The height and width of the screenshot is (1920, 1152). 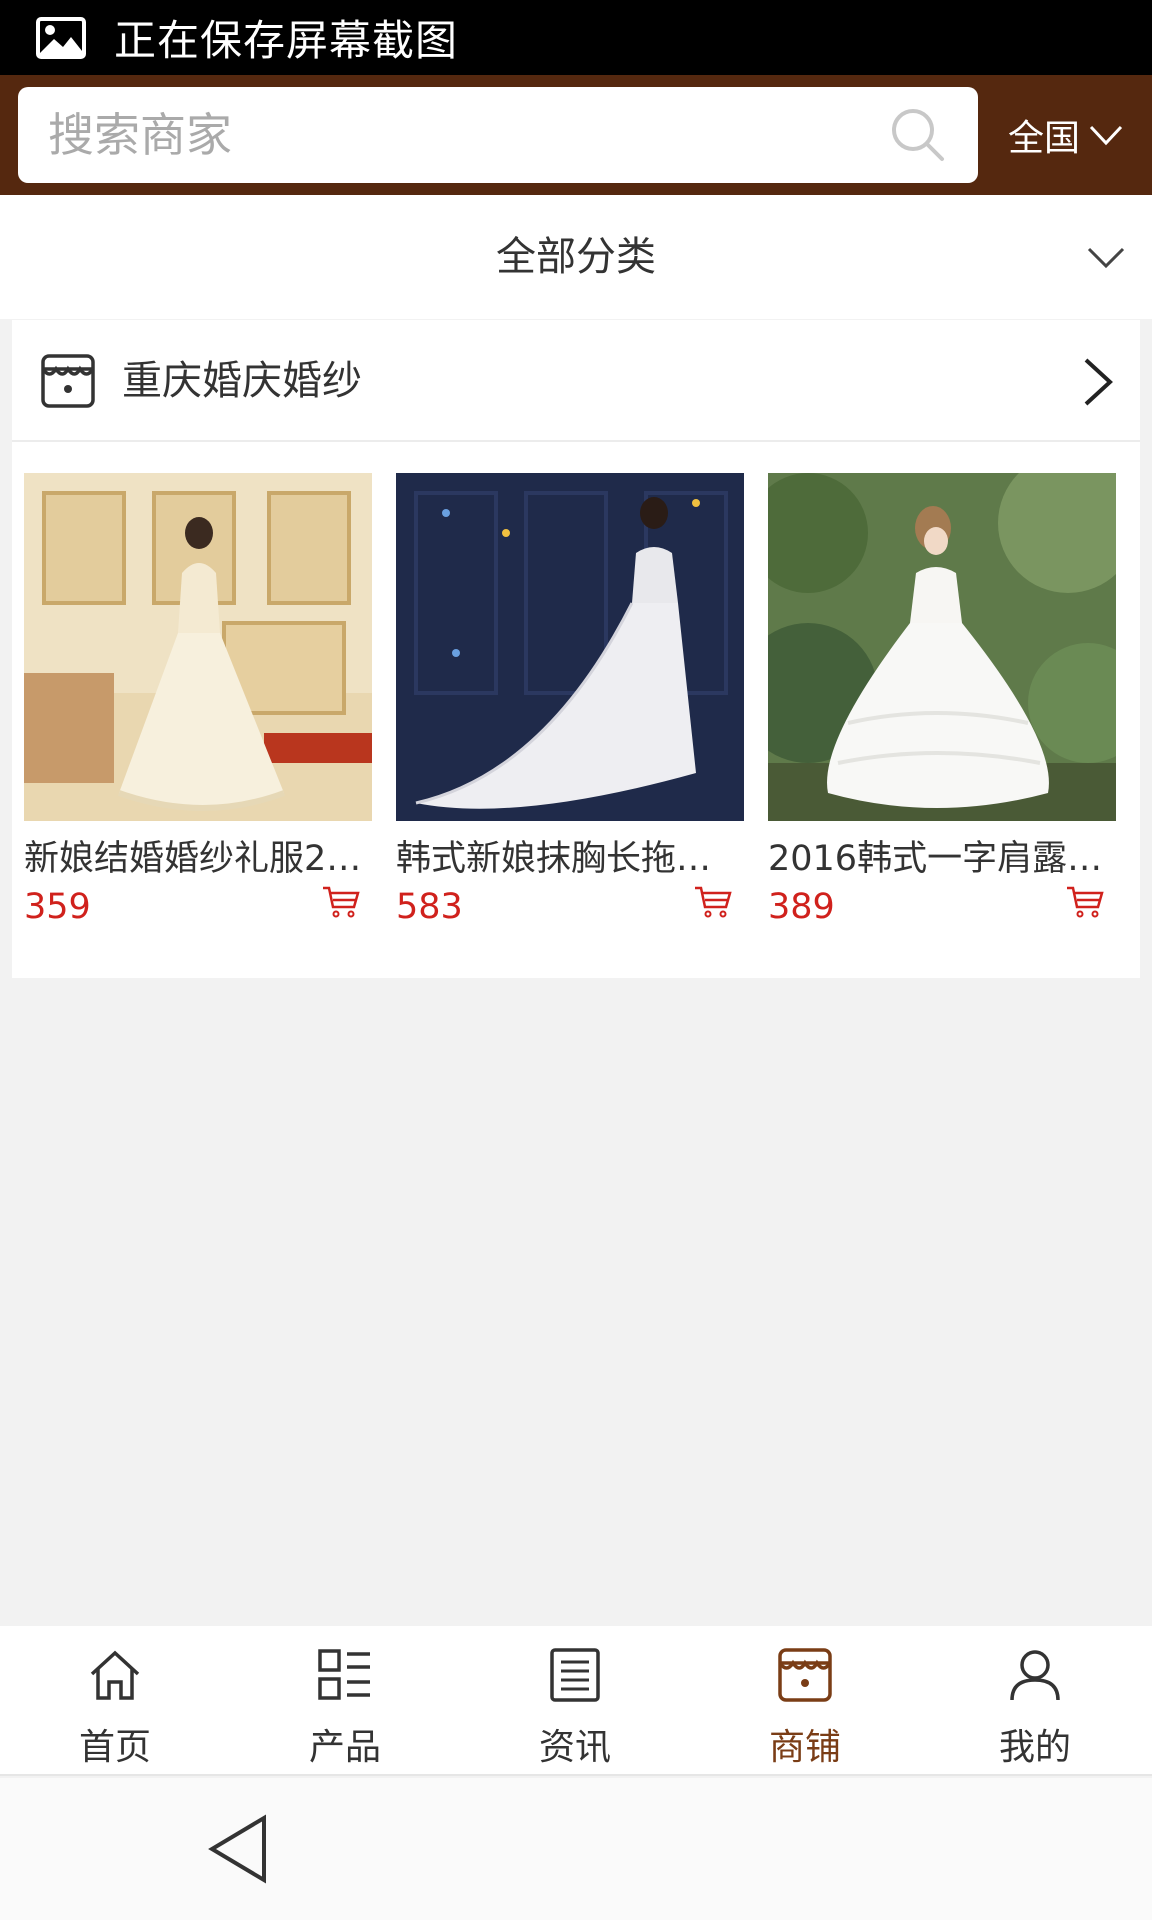 I want to click on search-input: 搜索商家, so click(x=498, y=135).